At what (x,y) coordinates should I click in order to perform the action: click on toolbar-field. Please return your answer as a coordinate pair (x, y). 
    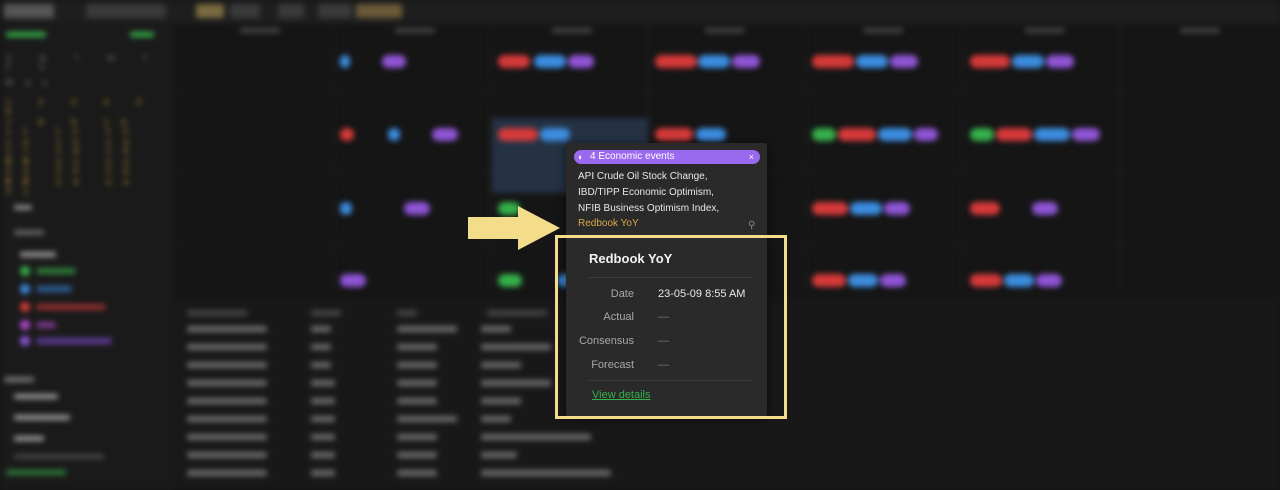
    Looking at the image, I should click on (126, 11).